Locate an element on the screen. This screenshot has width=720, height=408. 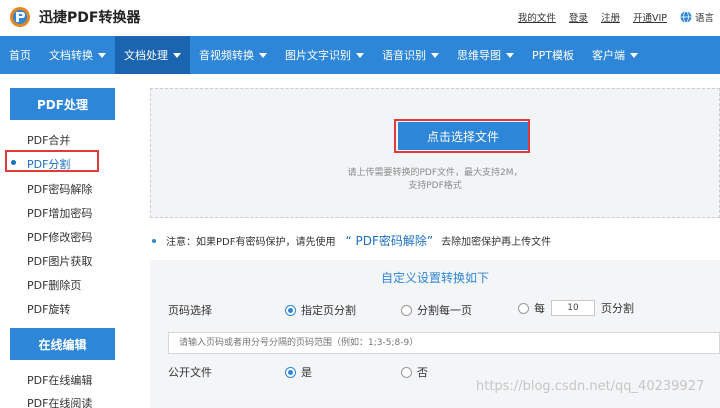
sidebar-item-online-edit: PDF在线编辑 is located at coordinates (59, 380).